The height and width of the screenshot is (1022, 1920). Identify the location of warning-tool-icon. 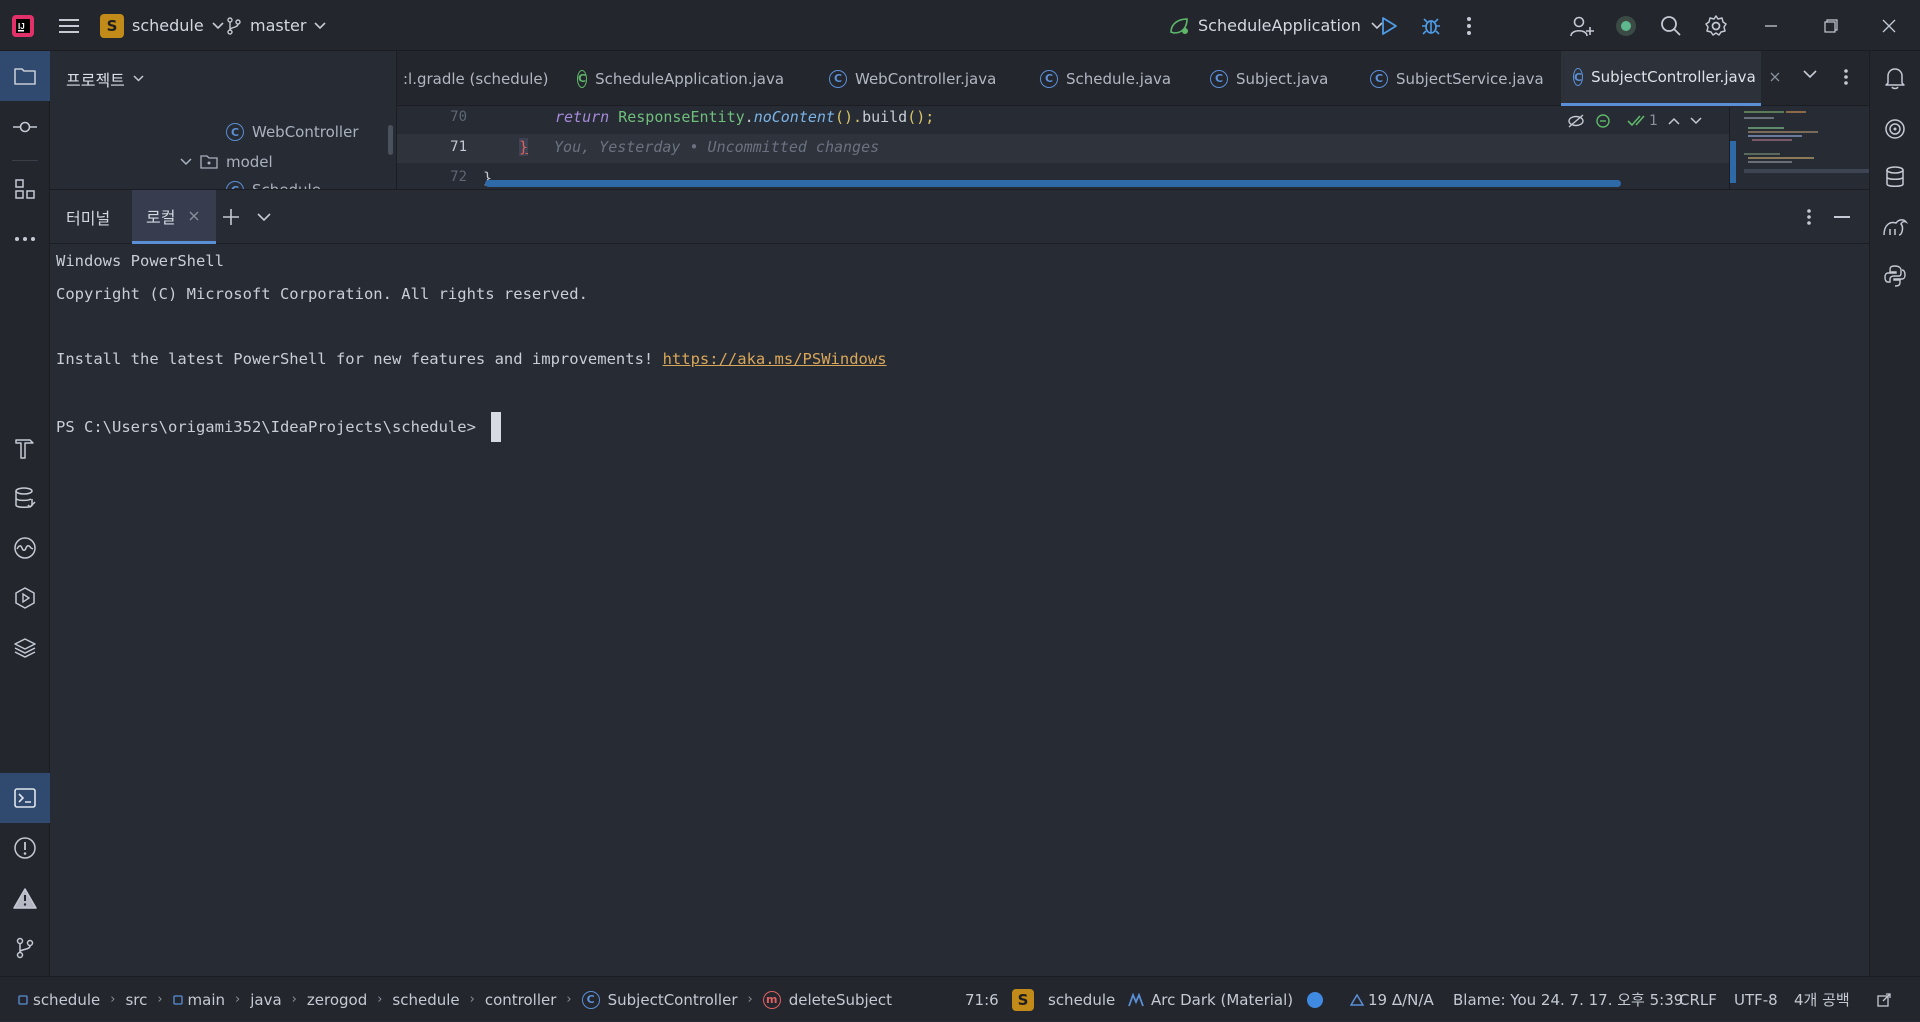
(25, 898).